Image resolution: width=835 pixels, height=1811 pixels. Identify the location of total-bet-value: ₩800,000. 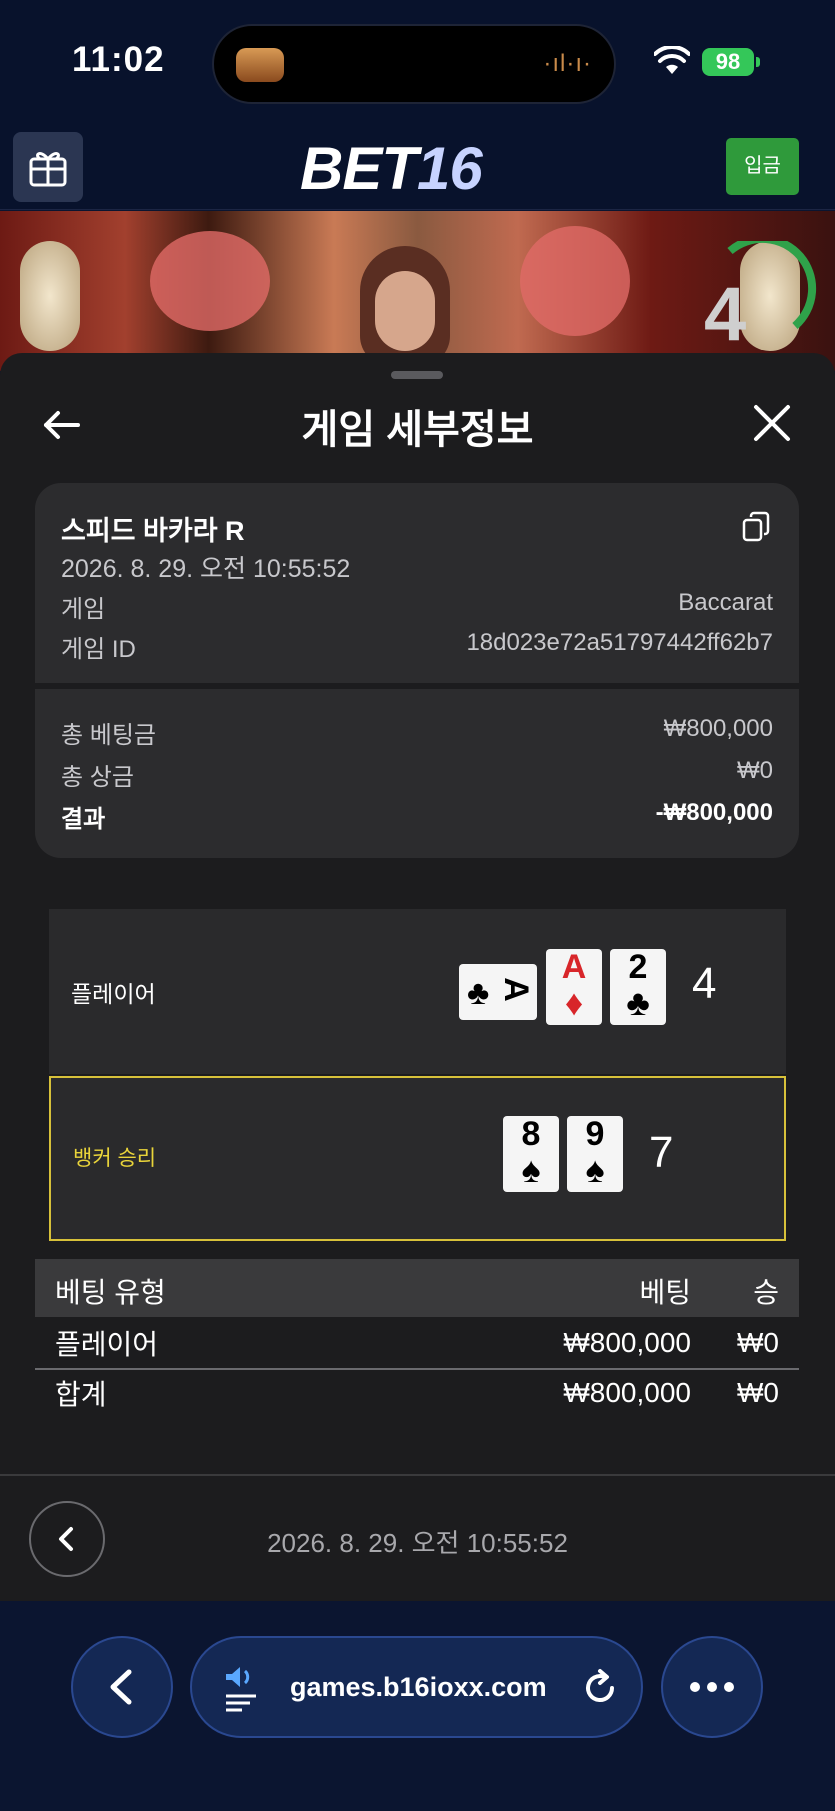
(718, 728).